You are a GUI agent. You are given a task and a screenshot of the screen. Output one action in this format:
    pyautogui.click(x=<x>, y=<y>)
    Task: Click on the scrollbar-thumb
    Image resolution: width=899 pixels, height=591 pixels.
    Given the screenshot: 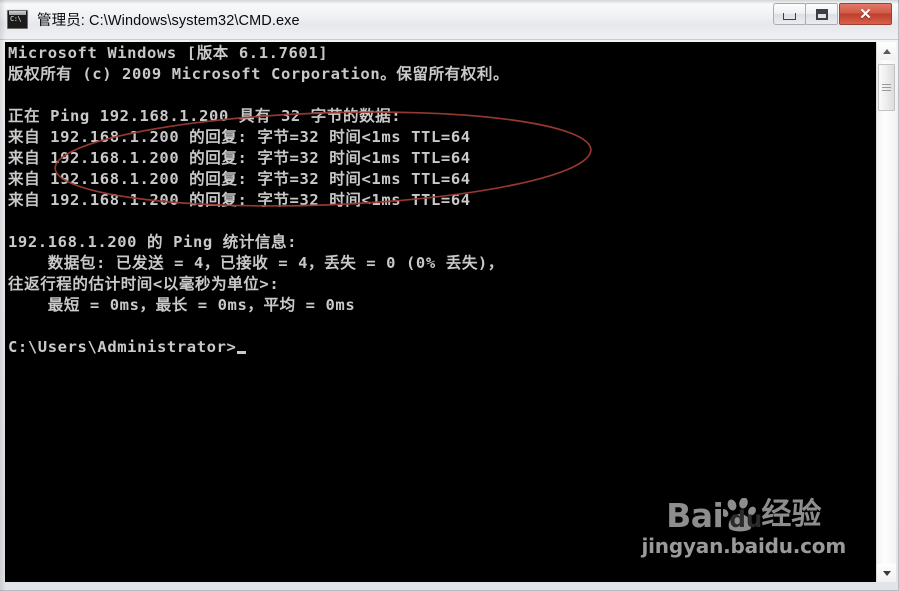 What is the action you would take?
    pyautogui.click(x=886, y=87)
    